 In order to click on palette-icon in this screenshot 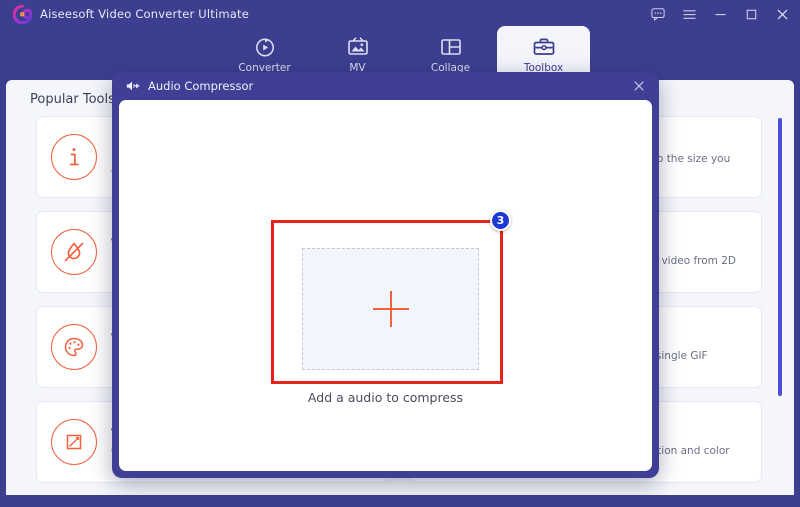, I will do `click(74, 347)`.